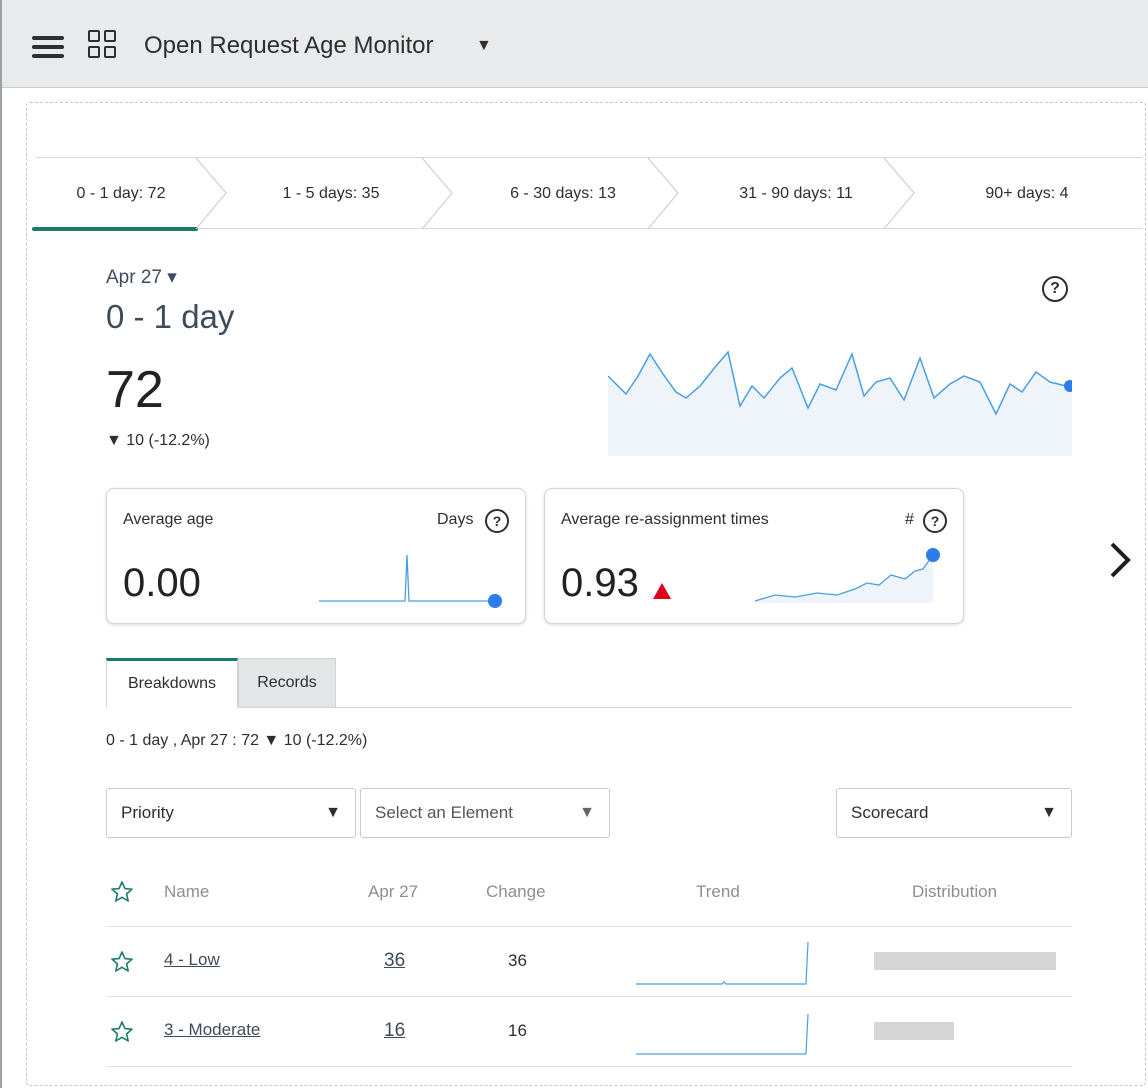 The width and height of the screenshot is (1148, 1088). Describe the element at coordinates (170, 316) in the screenshot. I see `range-title: 0 - 1 day` at that location.